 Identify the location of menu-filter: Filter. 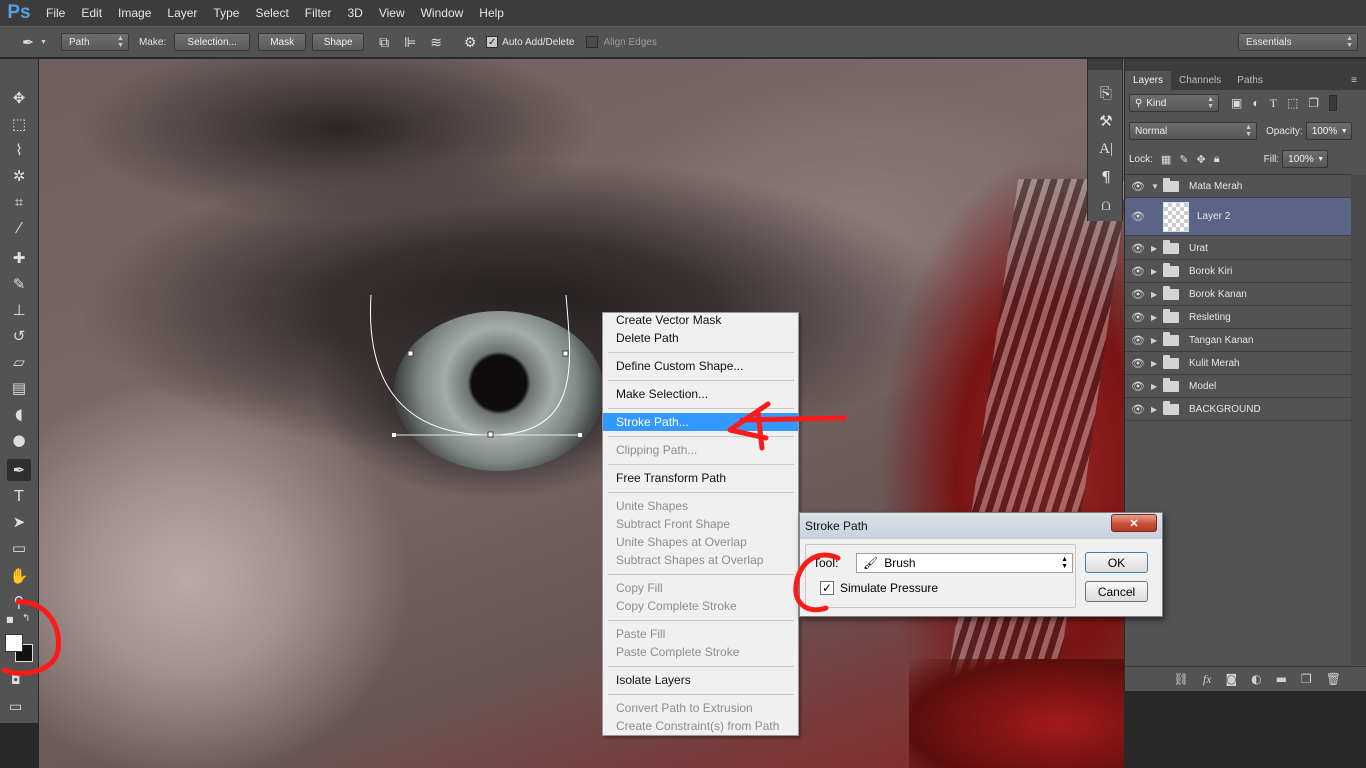
(318, 13).